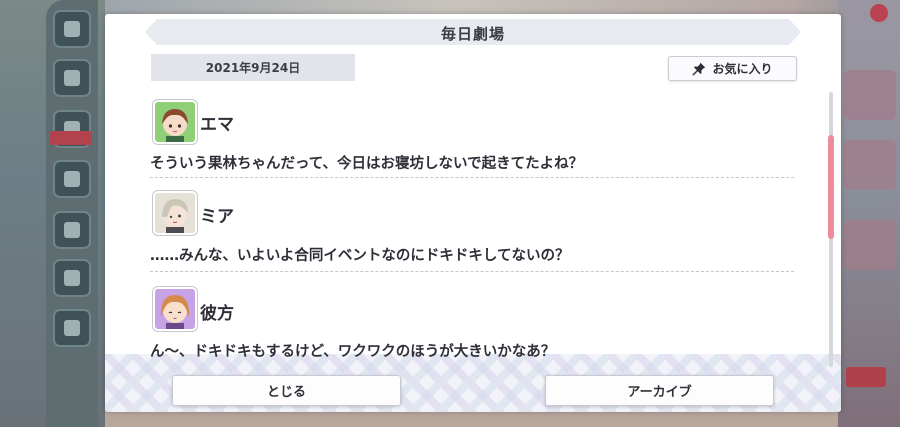 Image resolution: width=900 pixels, height=427 pixels. Describe the element at coordinates (72, 328) in the screenshot. I see `fullscreen-icon` at that location.